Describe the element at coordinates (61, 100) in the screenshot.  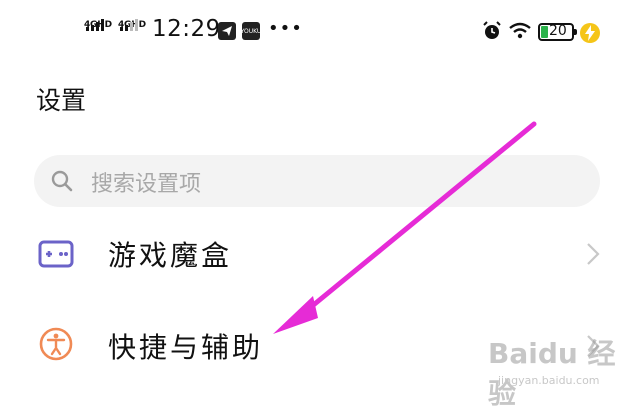
I see `page-title: 设置` at that location.